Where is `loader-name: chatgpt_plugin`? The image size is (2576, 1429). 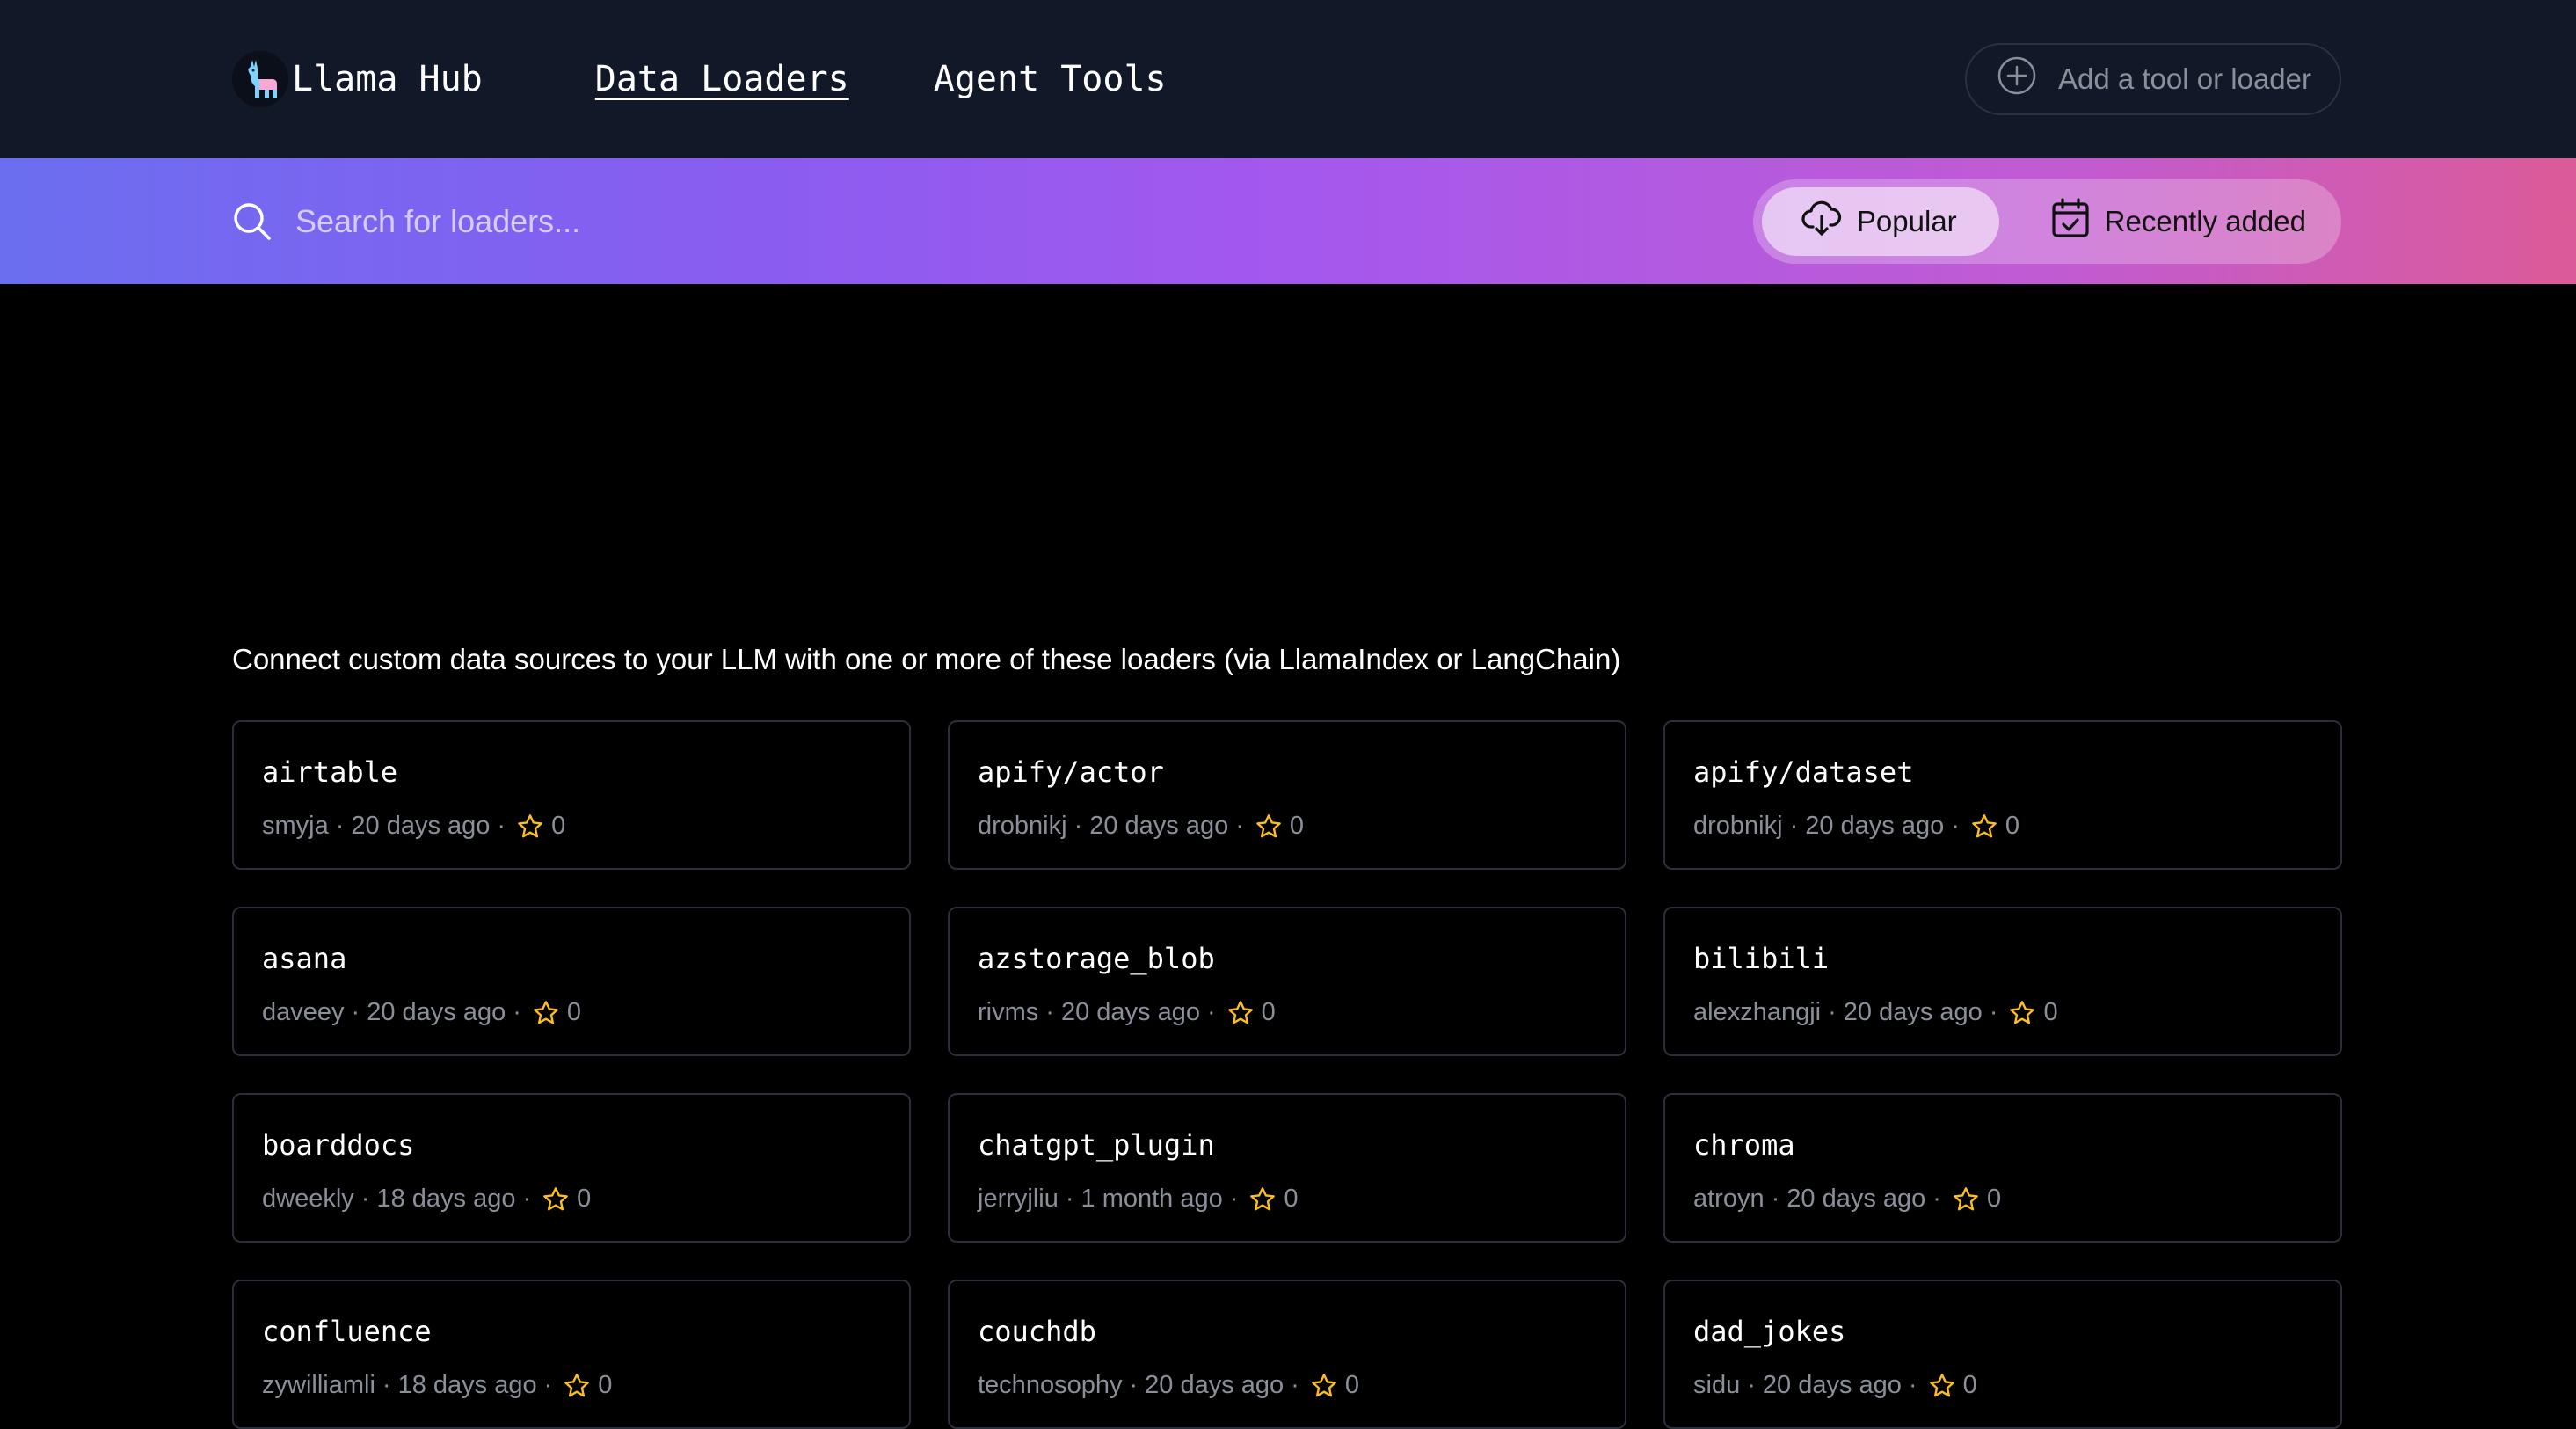 loader-name: chatgpt_plugin is located at coordinates (1096, 1145).